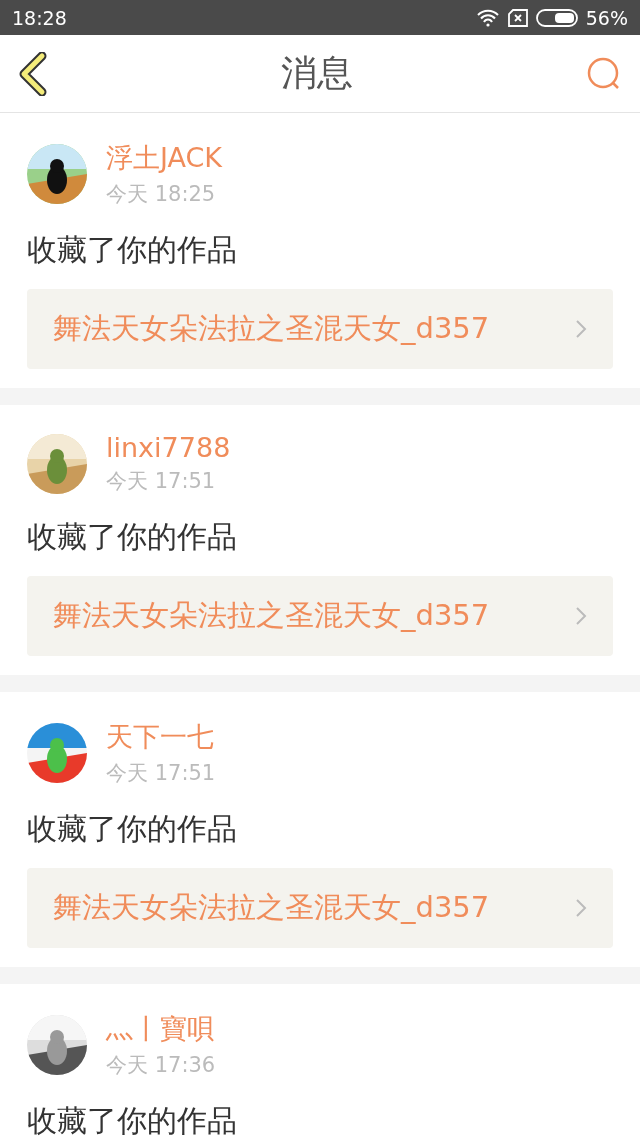 The width and height of the screenshot is (640, 1138). I want to click on clock: 18:28, so click(39, 17).